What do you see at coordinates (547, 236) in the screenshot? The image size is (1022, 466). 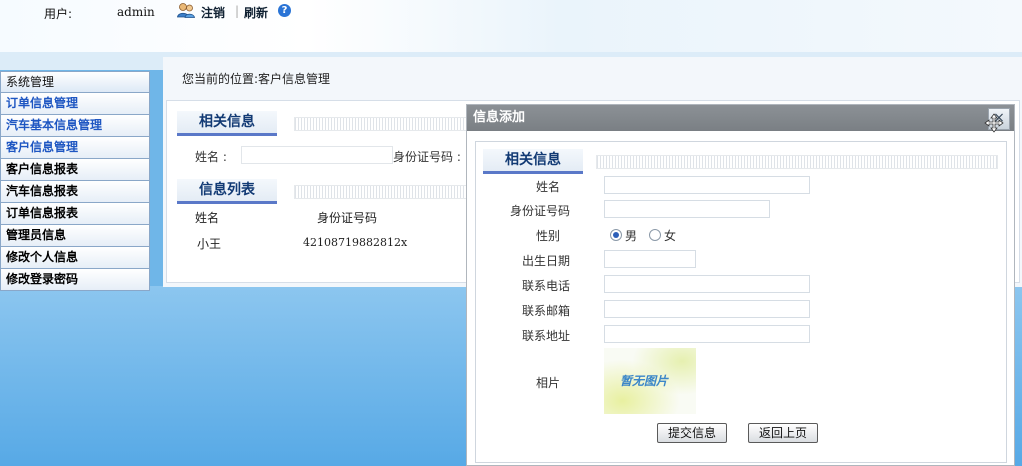 I see `gender-label: 性别` at bounding box center [547, 236].